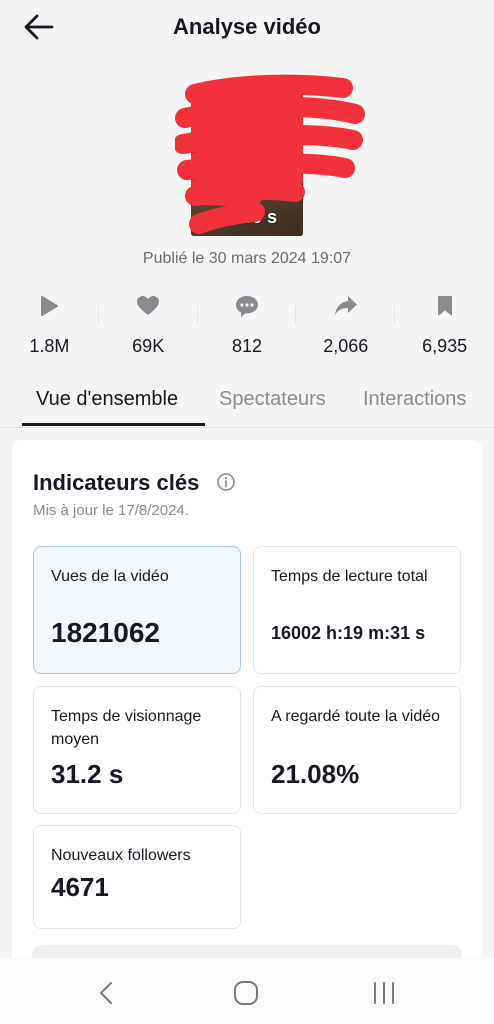  What do you see at coordinates (445, 346) in the screenshot?
I see `stat-value: 6,935` at bounding box center [445, 346].